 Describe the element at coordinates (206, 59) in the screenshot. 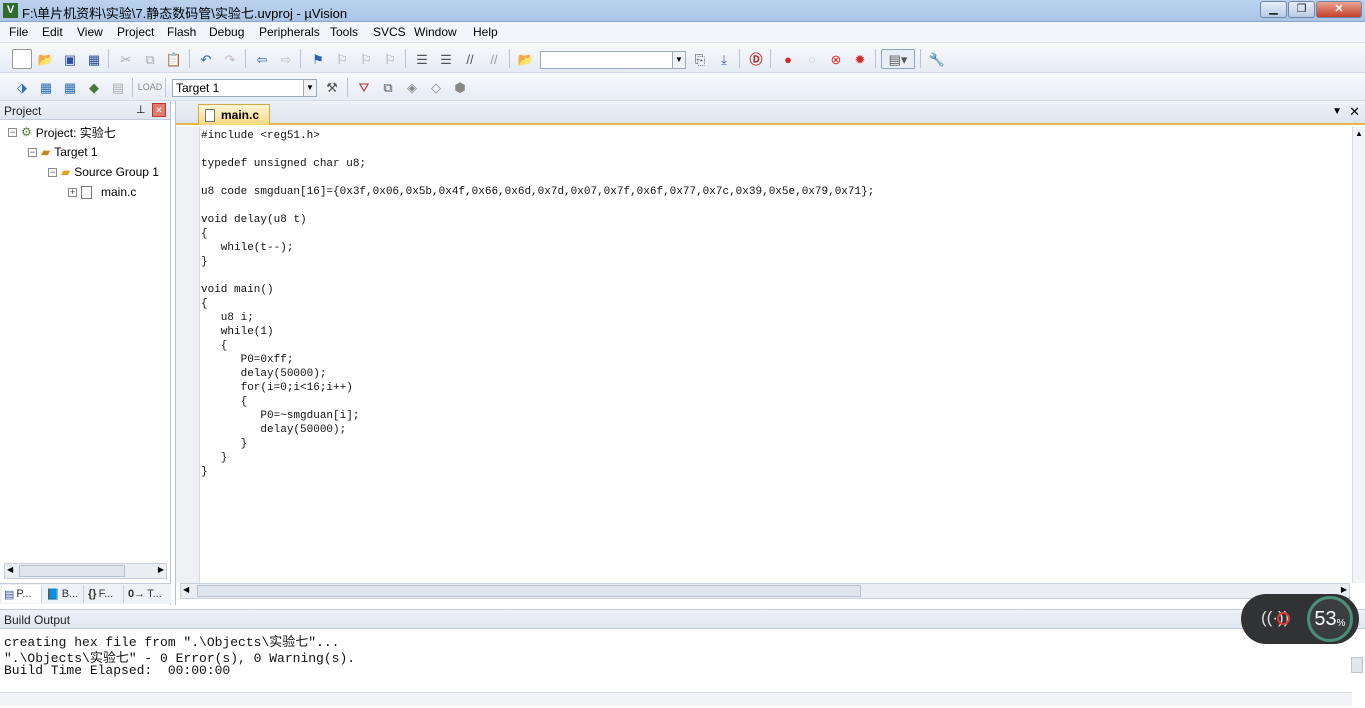

I see `undo-icon: ↶` at that location.